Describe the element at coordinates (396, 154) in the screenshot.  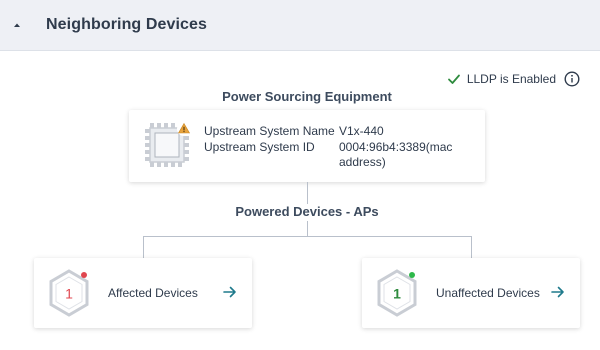
I see `system-id-value: 0004:96b4:3389(mac address)` at that location.